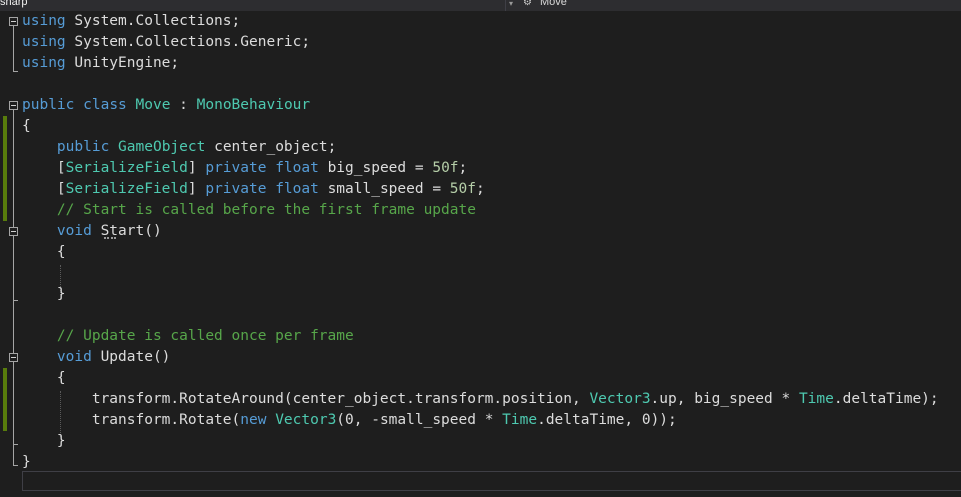 This screenshot has height=497, width=961. I want to click on code-token: // Update is called once per frame, so click(188, 336).